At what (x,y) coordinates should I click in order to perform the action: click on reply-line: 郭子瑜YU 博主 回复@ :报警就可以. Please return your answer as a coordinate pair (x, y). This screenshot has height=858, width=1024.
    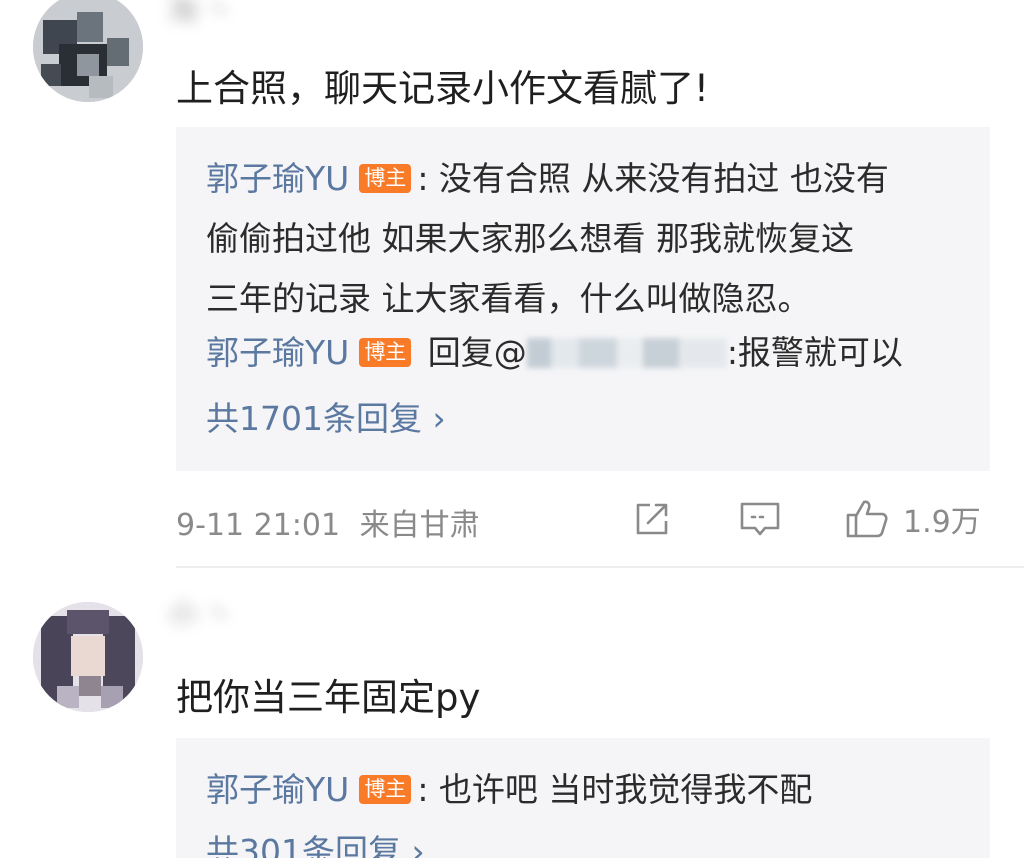
    Looking at the image, I should click on (586, 353).